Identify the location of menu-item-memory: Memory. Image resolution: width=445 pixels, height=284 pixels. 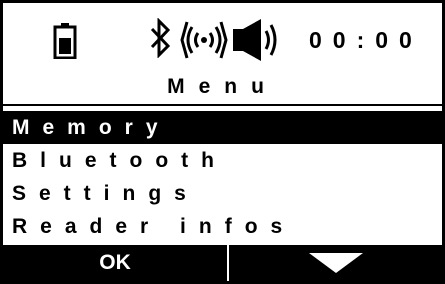
(222, 127).